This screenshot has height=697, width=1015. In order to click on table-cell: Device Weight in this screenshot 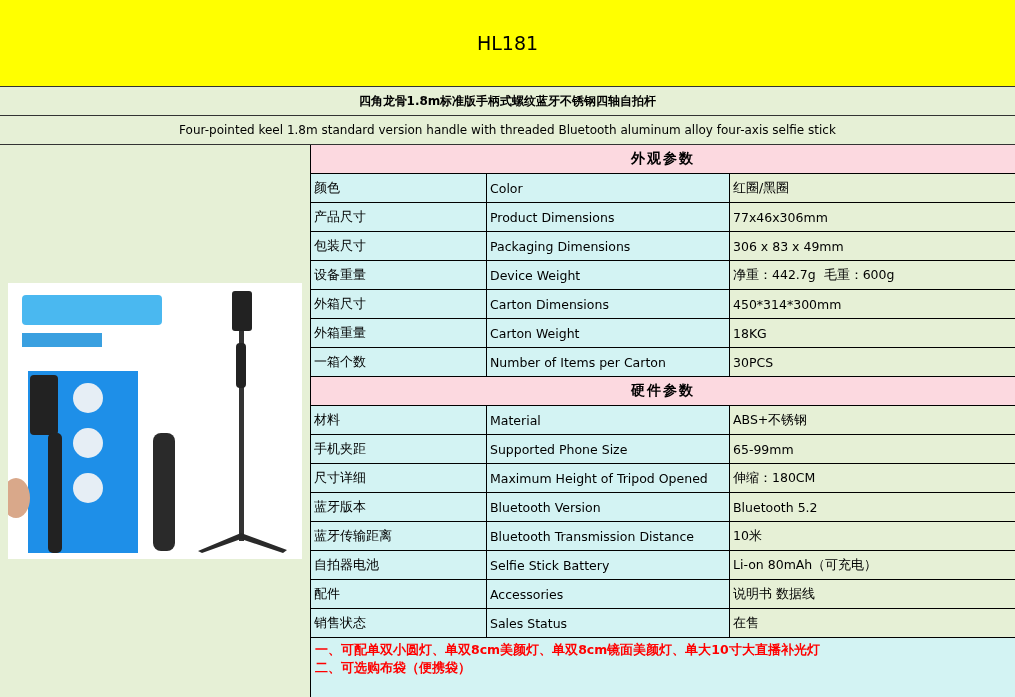, I will do `click(608, 275)`.